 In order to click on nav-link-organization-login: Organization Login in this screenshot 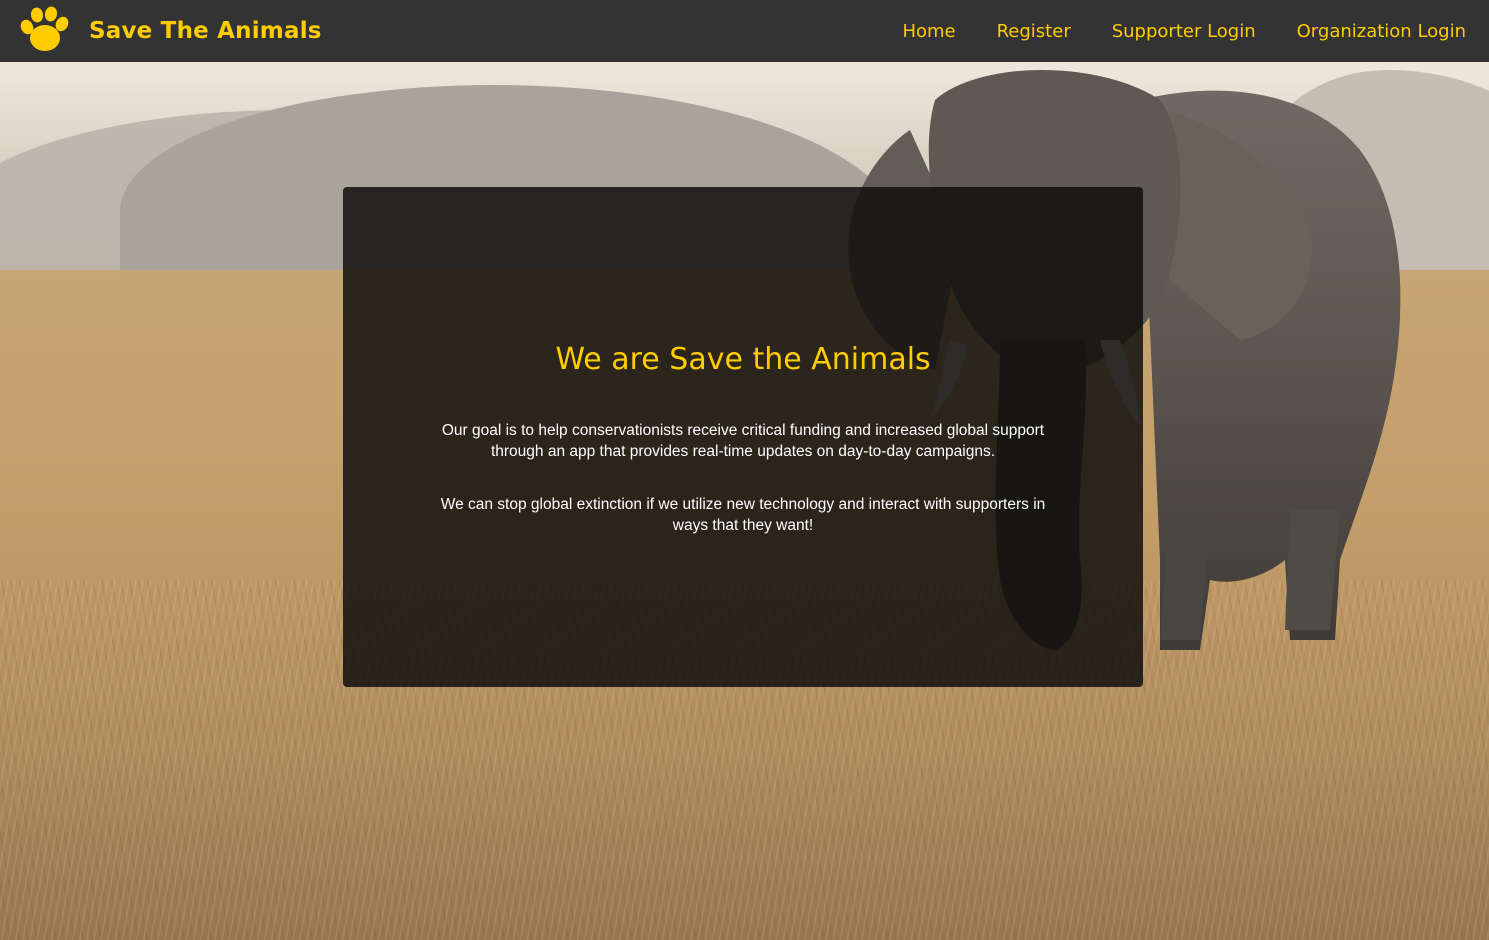, I will do `click(1381, 31)`.